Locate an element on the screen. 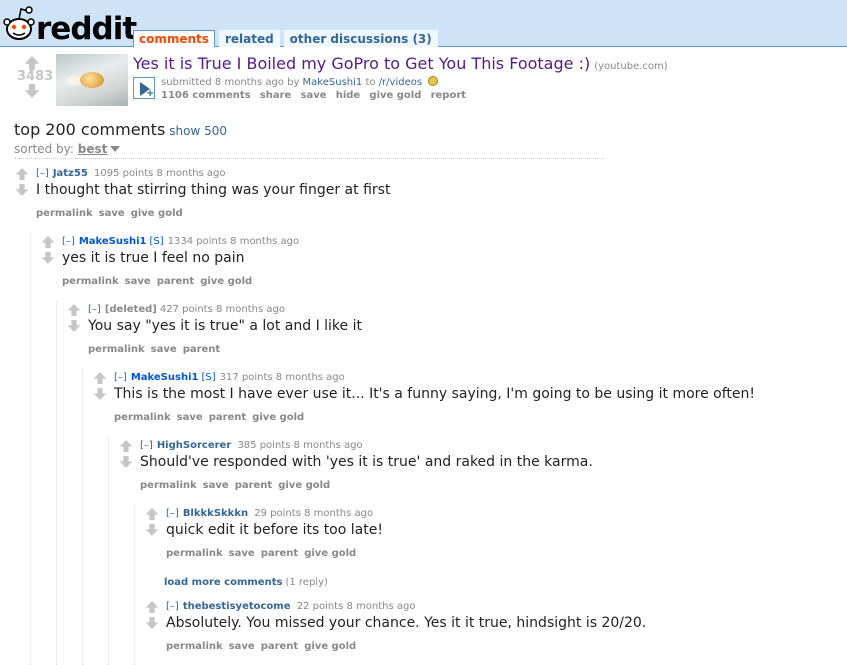 The width and height of the screenshot is (847, 665). comment-score: 22 points is located at coordinates (320, 606).